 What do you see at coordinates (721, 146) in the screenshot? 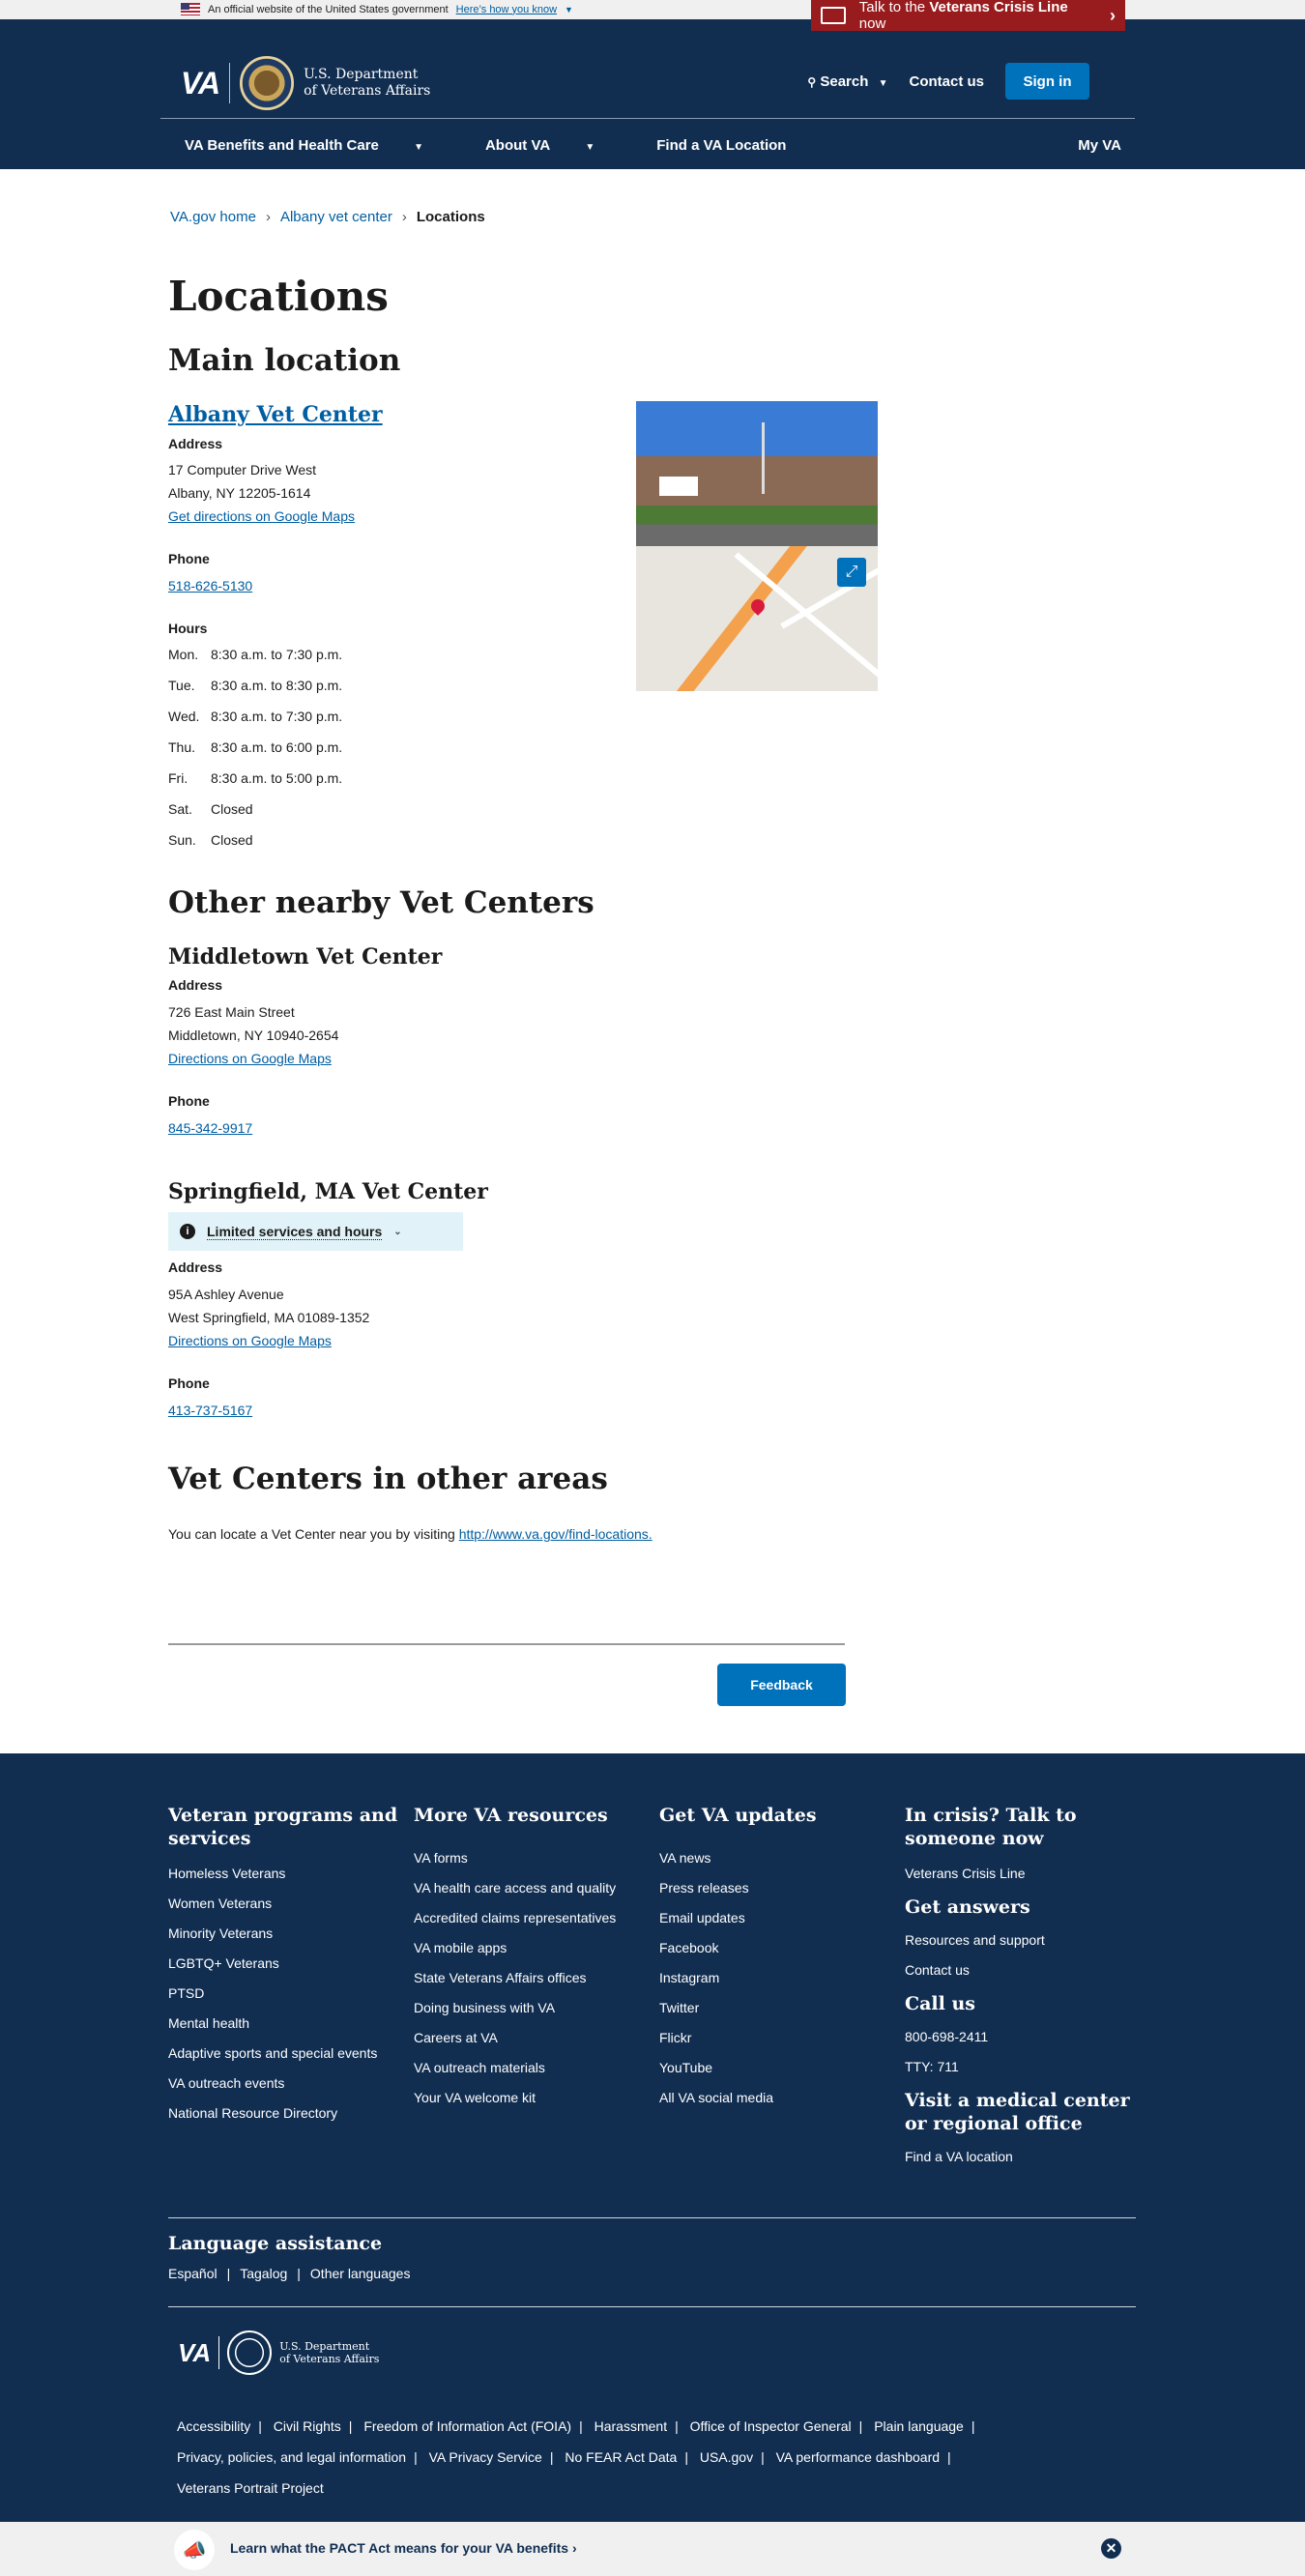
I see `nav-find-location: Find a VA Location` at bounding box center [721, 146].